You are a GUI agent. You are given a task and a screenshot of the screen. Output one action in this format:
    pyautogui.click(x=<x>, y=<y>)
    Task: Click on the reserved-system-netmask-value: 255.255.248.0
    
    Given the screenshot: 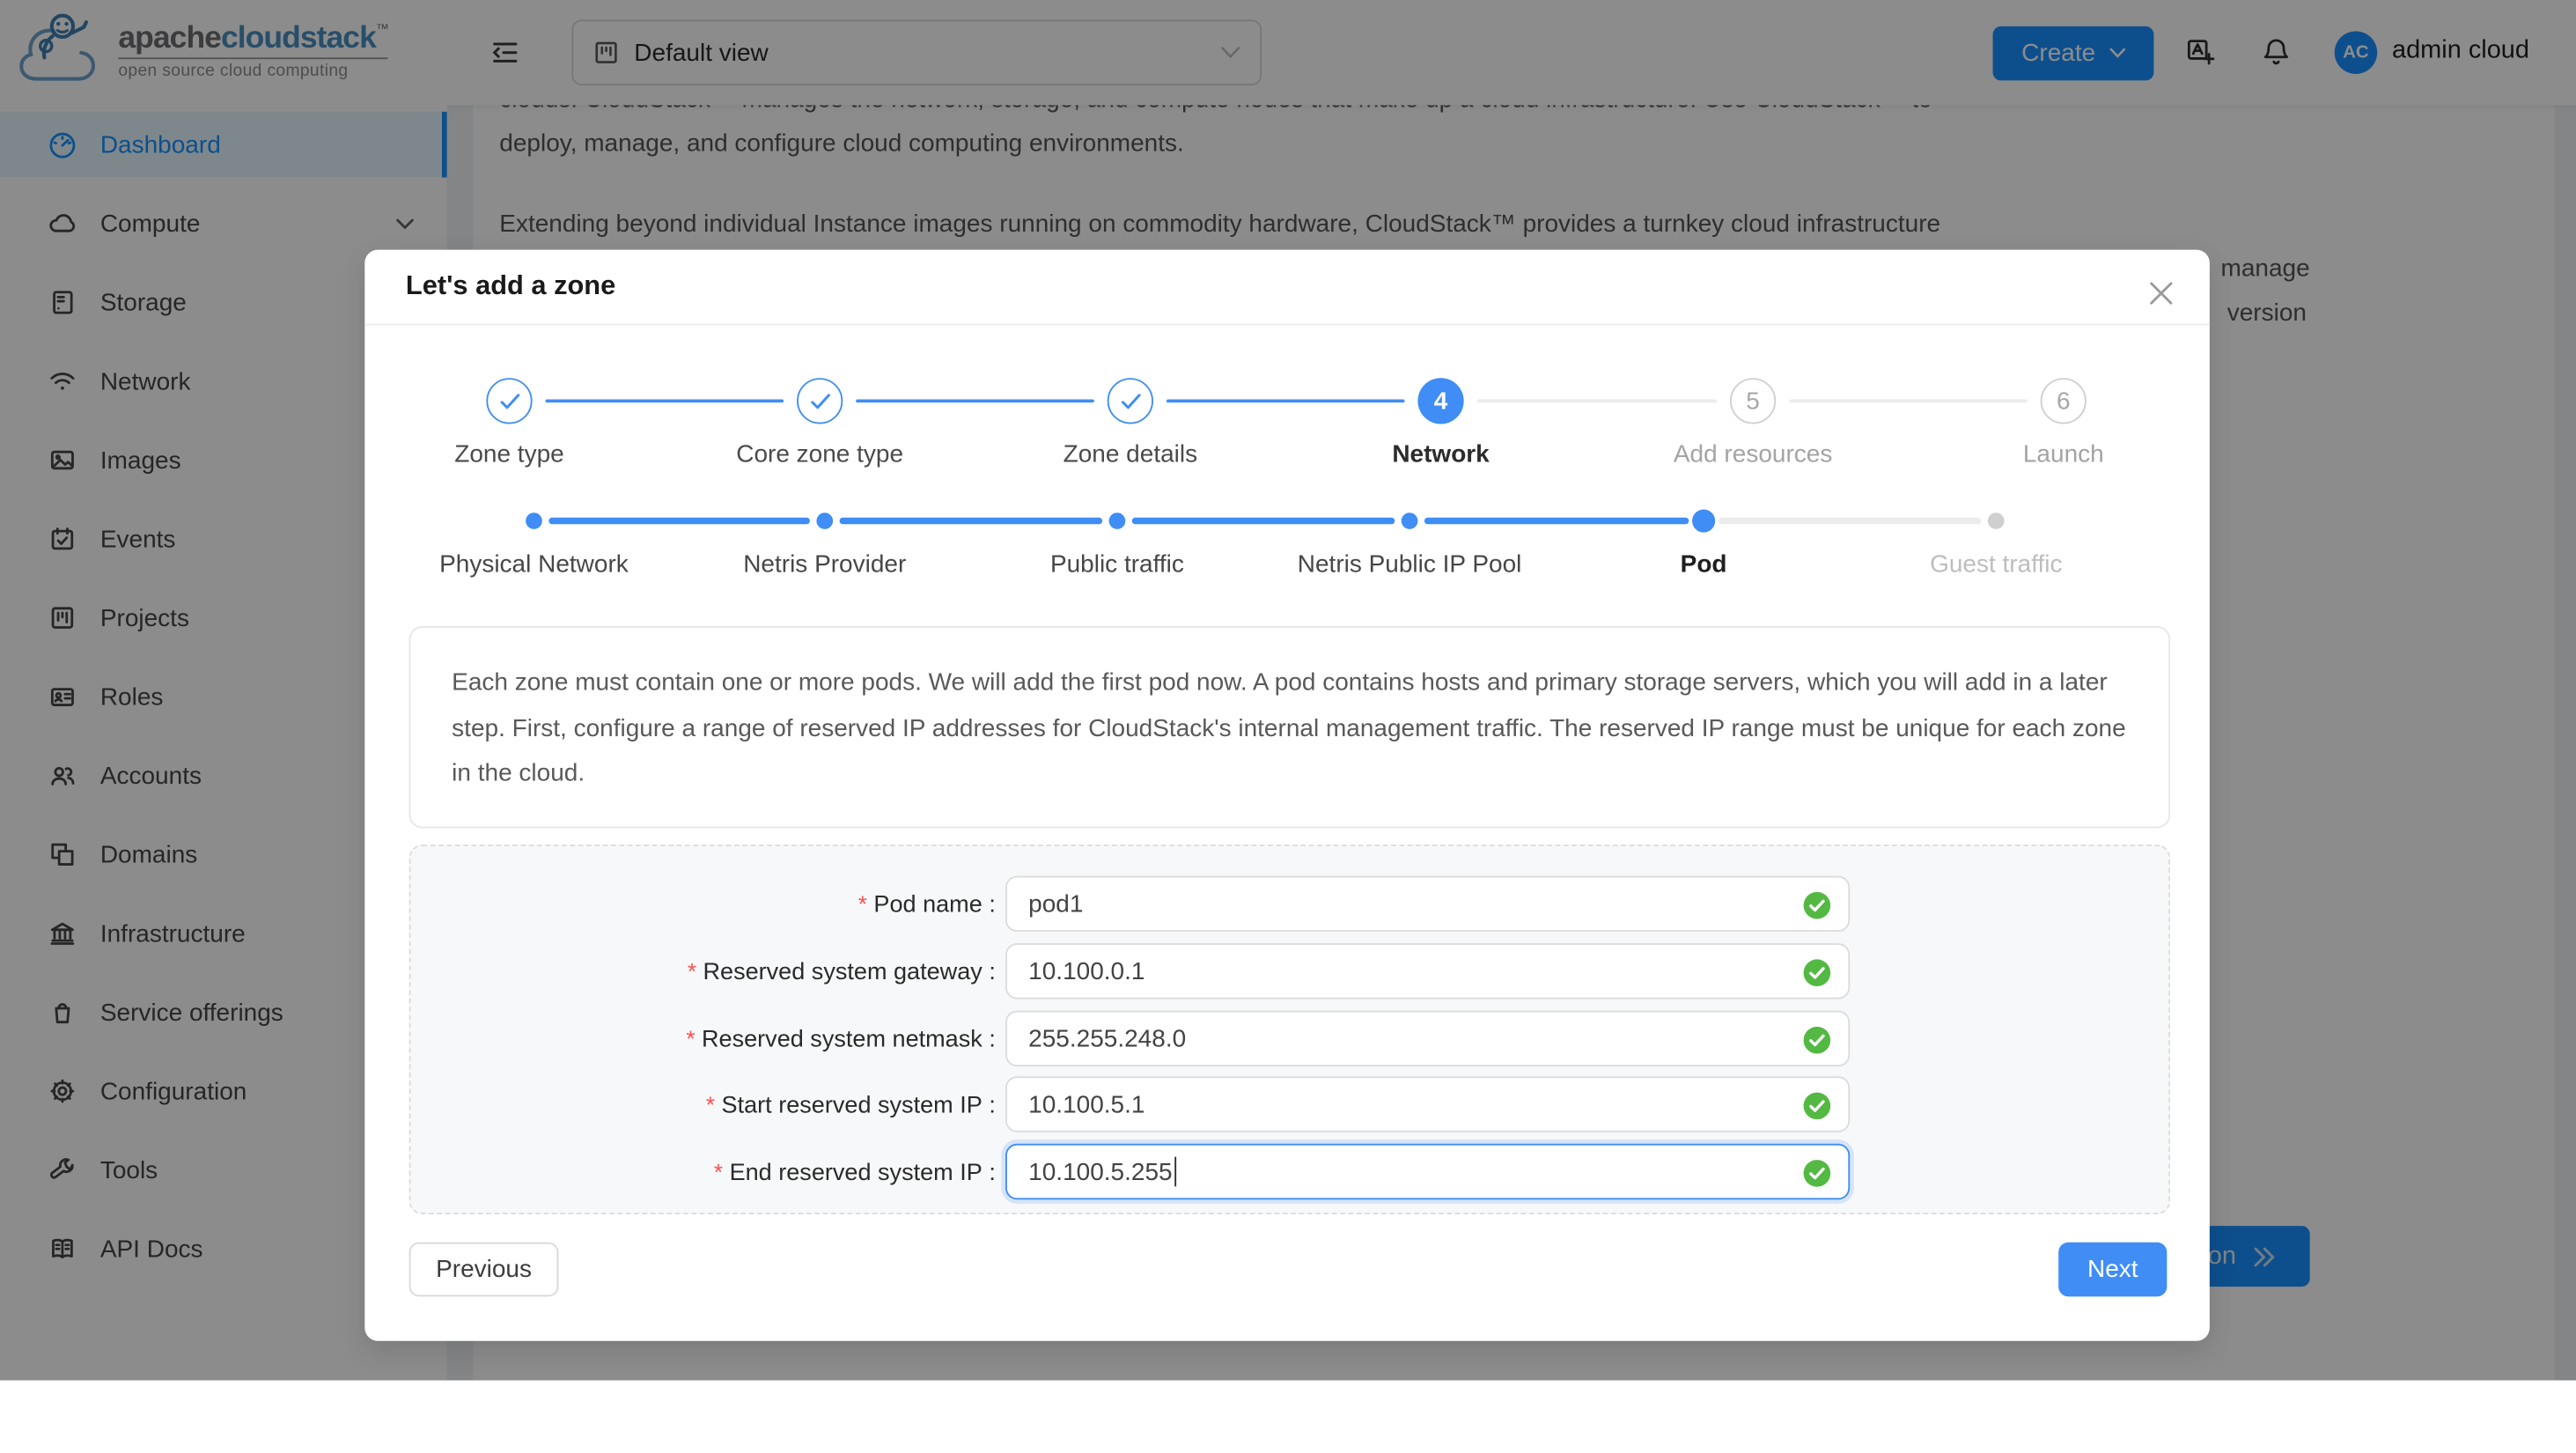 What is the action you would take?
    pyautogui.click(x=1108, y=1038)
    